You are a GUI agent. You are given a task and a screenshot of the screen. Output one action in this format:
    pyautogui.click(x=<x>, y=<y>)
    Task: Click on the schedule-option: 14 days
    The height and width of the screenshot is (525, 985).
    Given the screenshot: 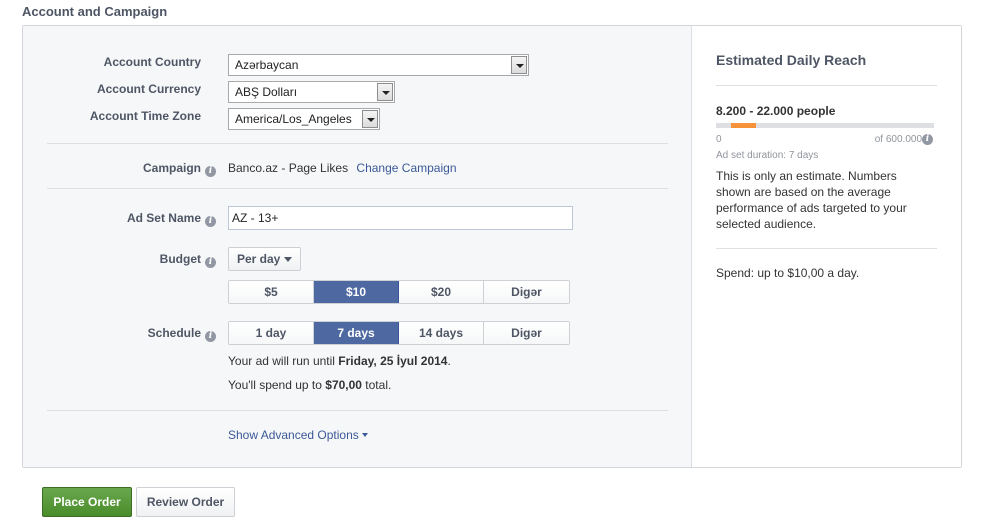 What is the action you would take?
    pyautogui.click(x=441, y=333)
    